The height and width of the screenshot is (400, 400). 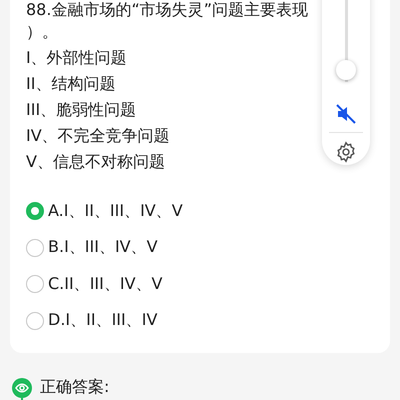 I want to click on question-text: ）。, so click(x=42, y=32).